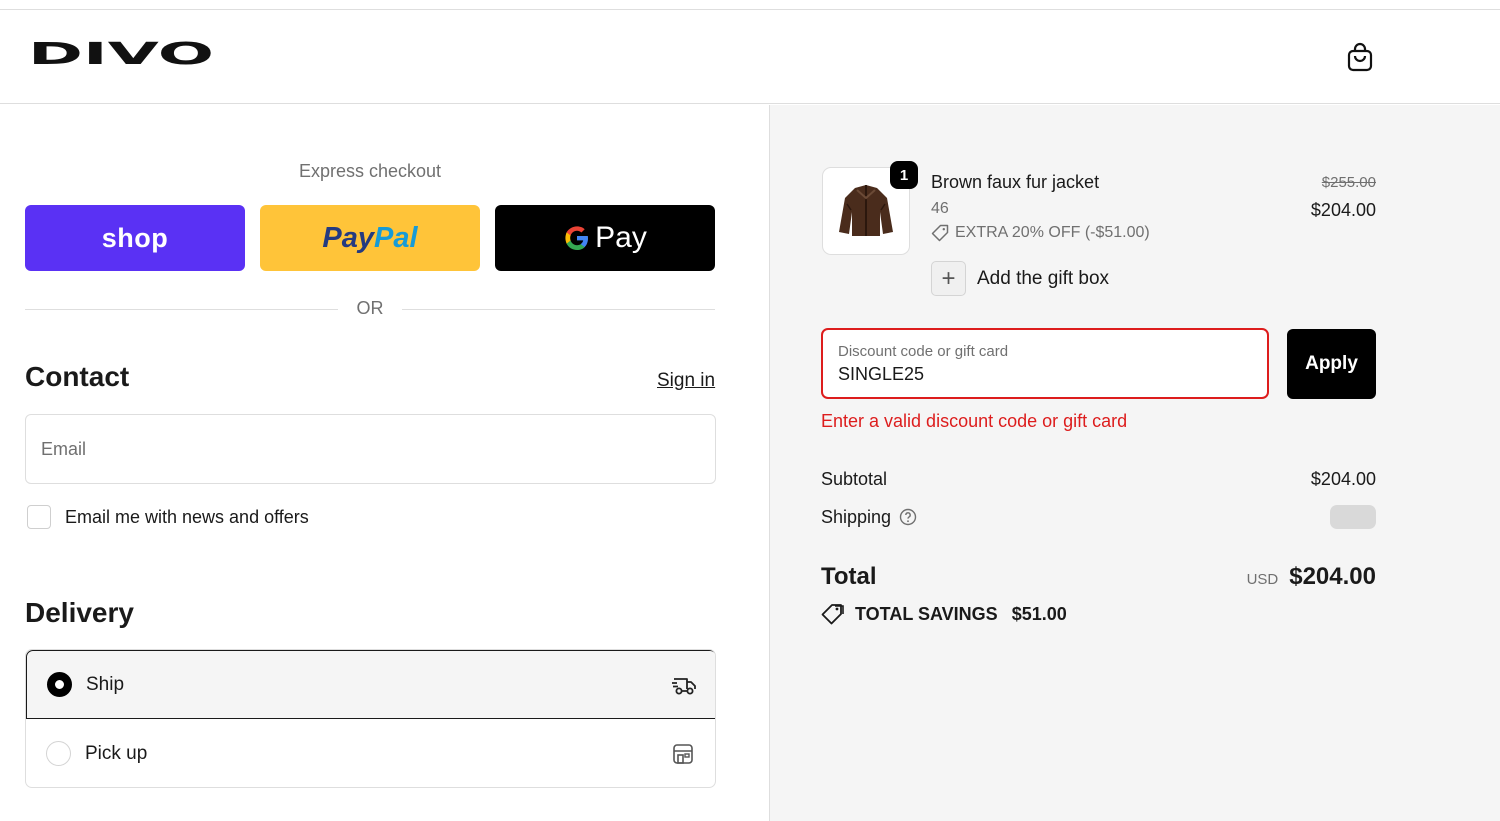  I want to click on discount-code-field: Discount code or gift card SINGLE25, so click(1045, 363).